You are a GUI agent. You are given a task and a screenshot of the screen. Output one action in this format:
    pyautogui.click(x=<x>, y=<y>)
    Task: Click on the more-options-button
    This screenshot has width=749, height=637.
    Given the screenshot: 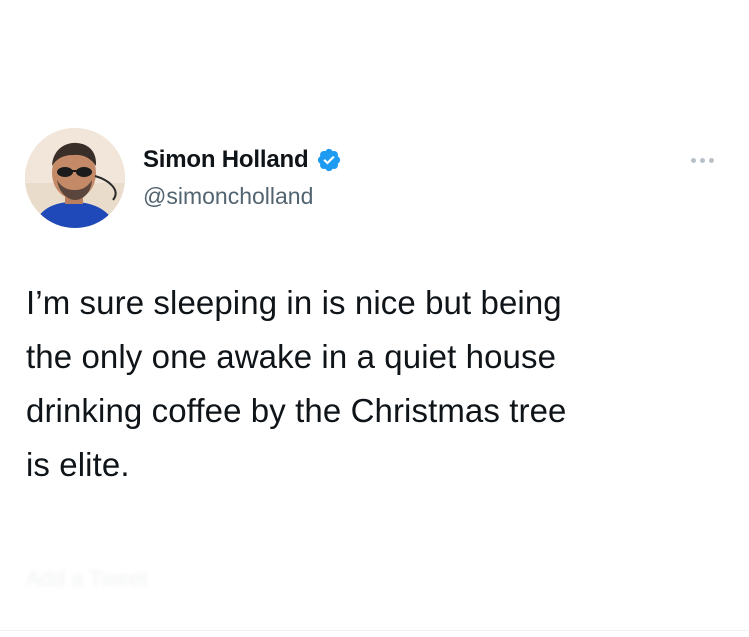 What is the action you would take?
    pyautogui.click(x=702, y=160)
    